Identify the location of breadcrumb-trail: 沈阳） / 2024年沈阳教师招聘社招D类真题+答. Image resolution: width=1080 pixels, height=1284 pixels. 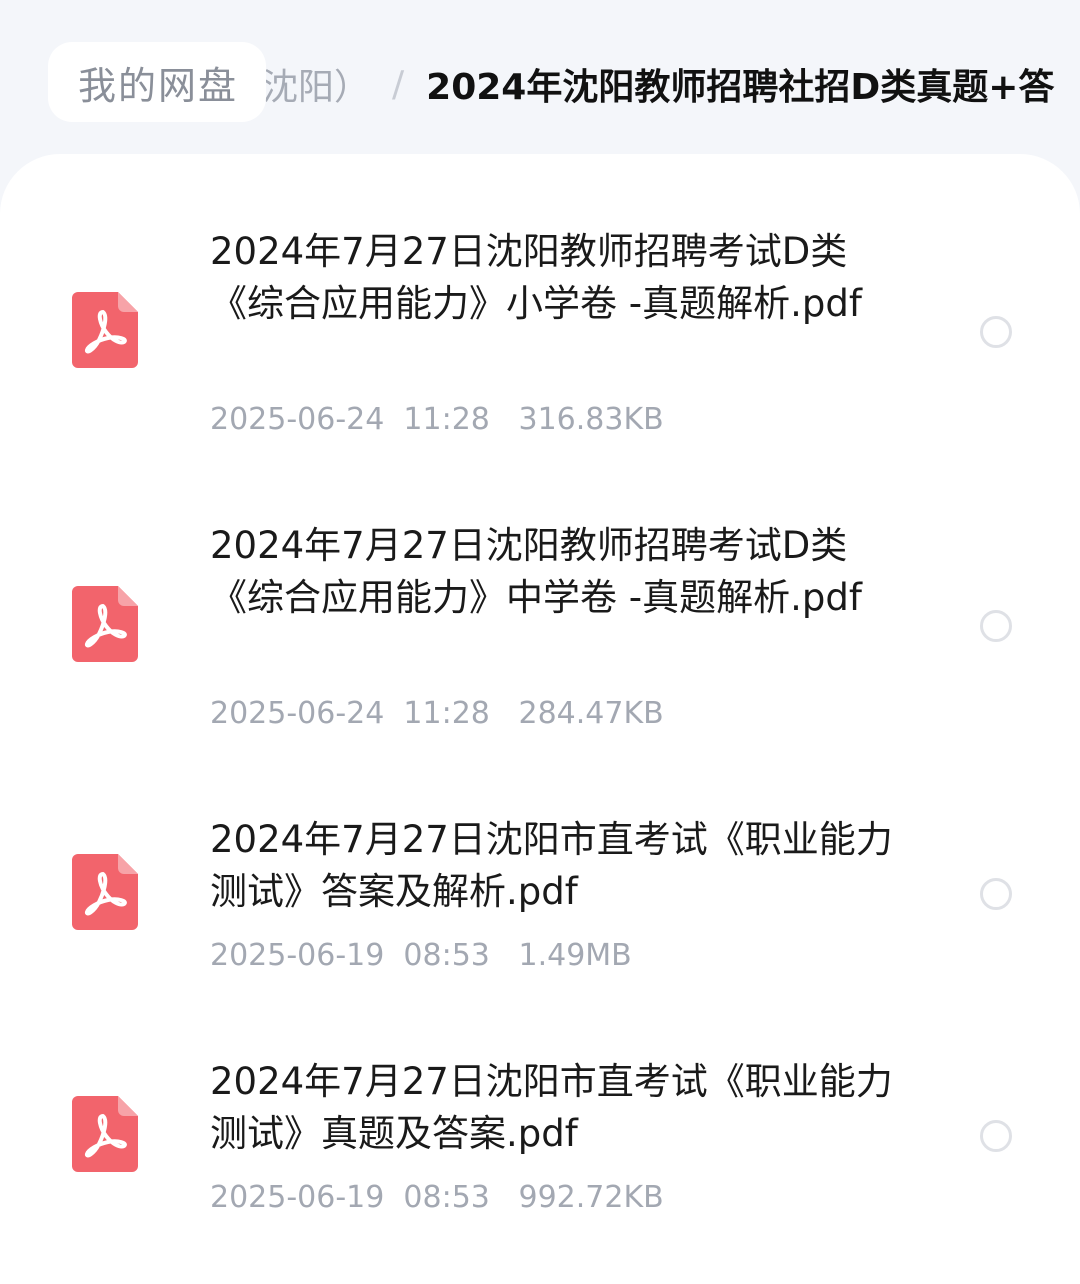
(658, 84).